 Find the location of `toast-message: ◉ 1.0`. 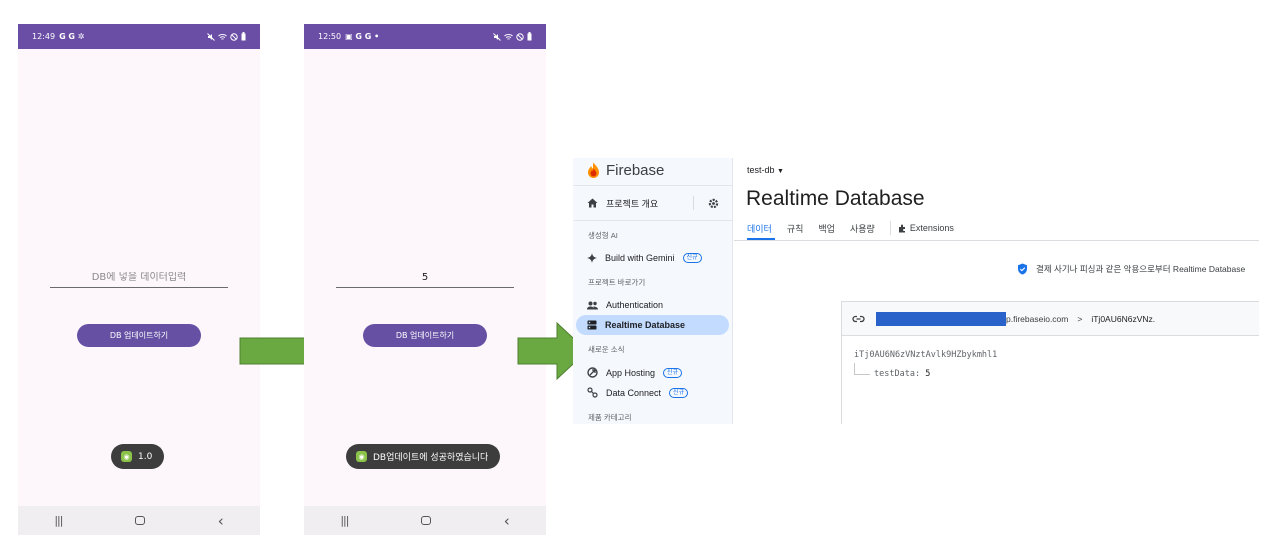

toast-message: ◉ 1.0 is located at coordinates (138, 456).